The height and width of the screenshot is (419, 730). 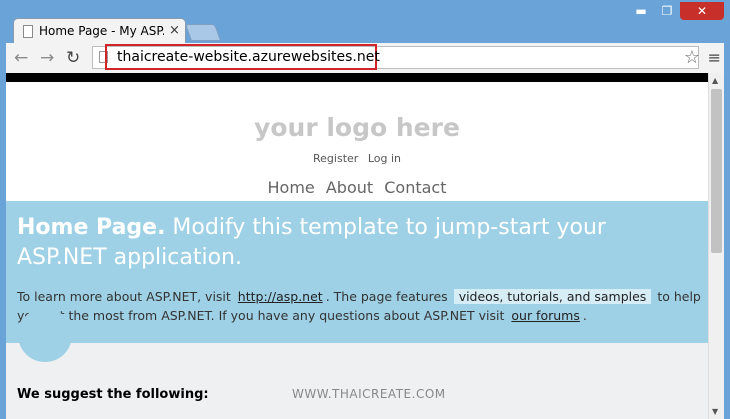 What do you see at coordinates (91, 227) in the screenshot?
I see `featured-title: Home Page.` at bounding box center [91, 227].